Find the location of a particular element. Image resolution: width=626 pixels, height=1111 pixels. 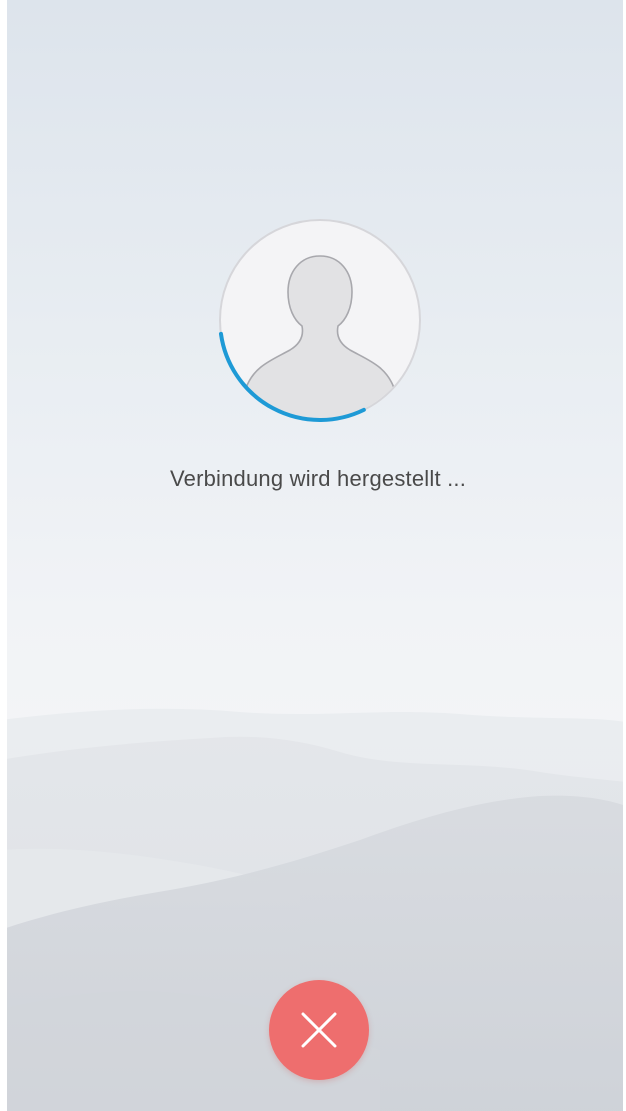

end-call-button is located at coordinates (319, 1030).